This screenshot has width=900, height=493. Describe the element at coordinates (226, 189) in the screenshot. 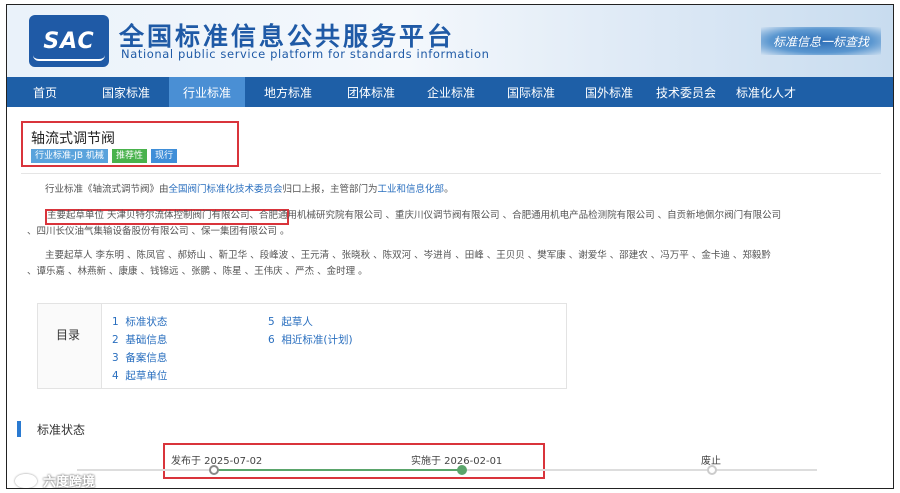

I see `committee-link: 全国阀门标准化技术委员会` at that location.